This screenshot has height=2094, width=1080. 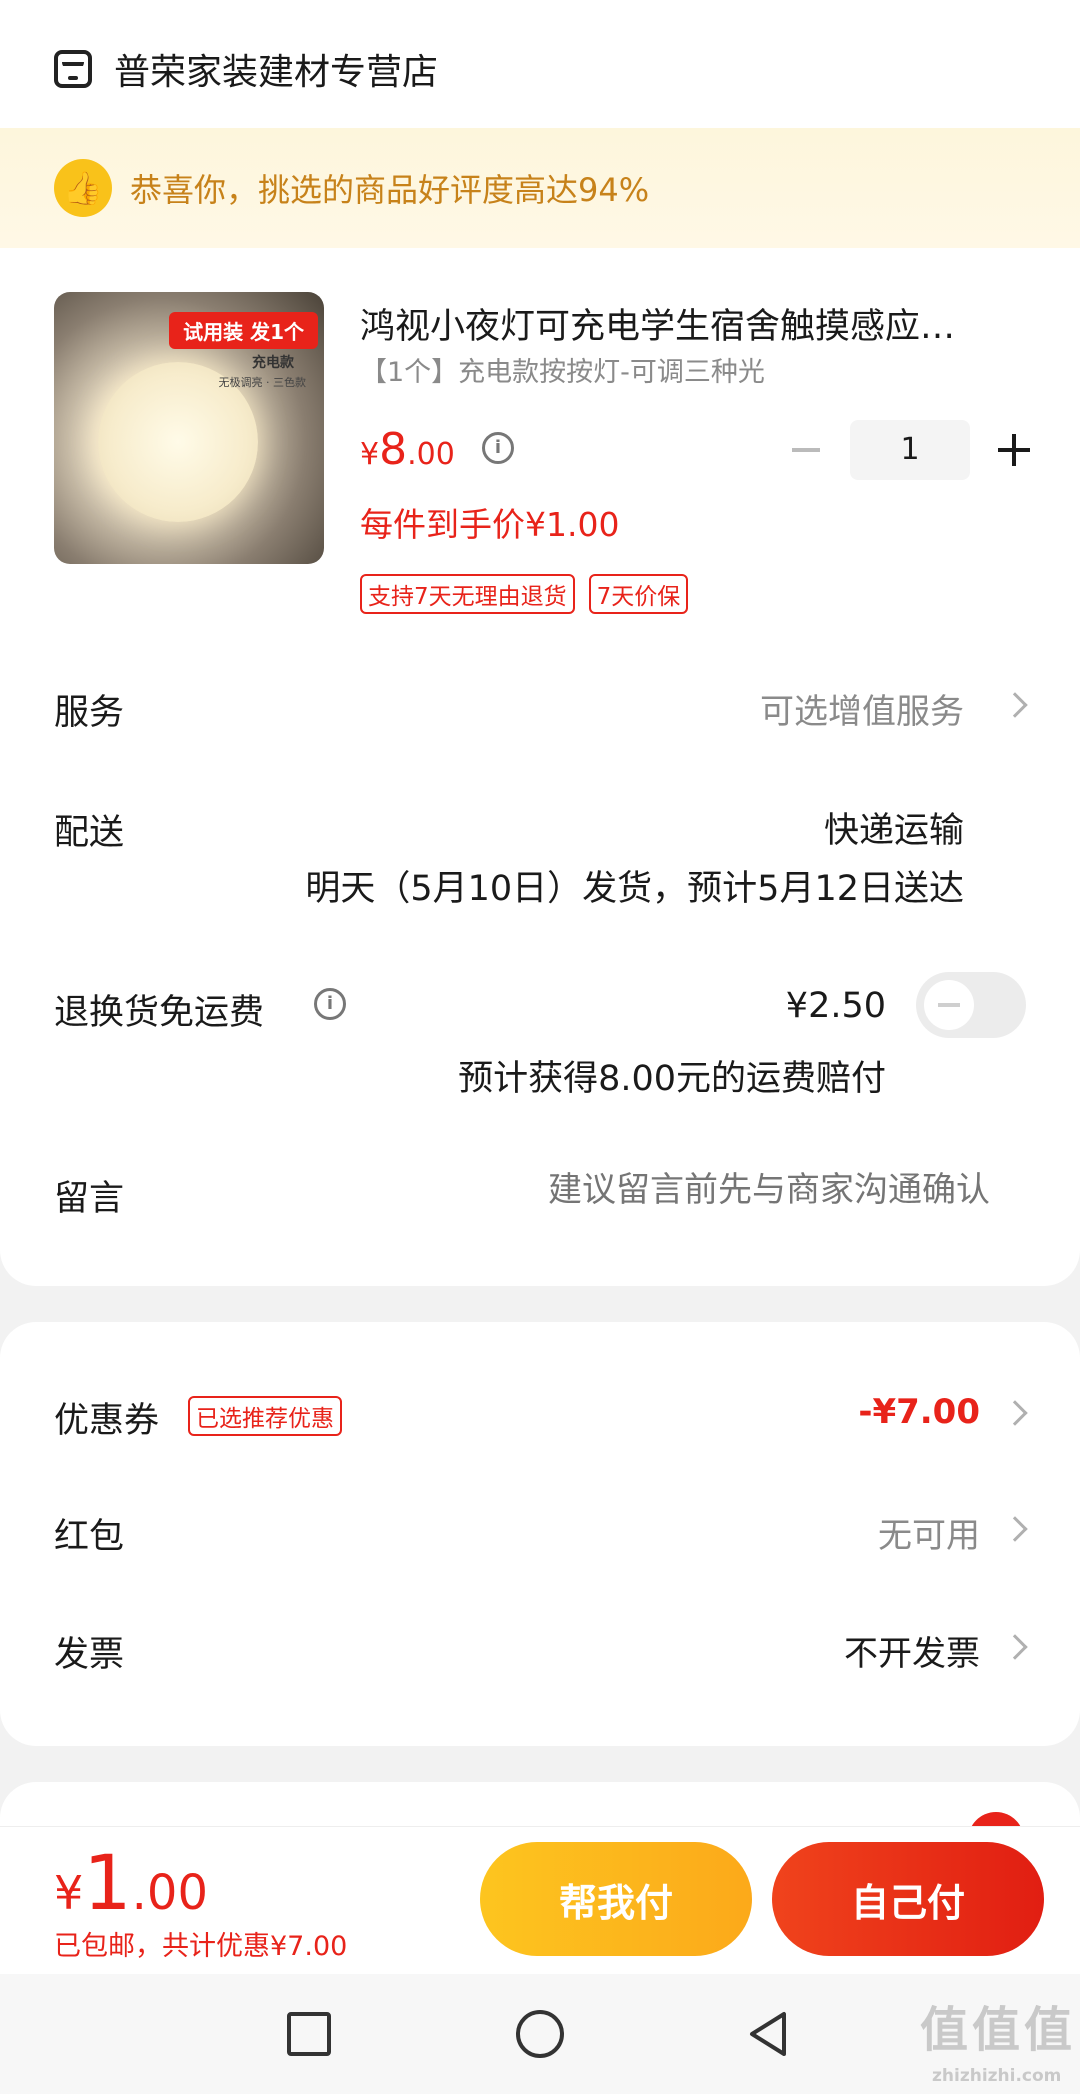 I want to click on return-compensation: 预计获得8.00元的运费赔付, so click(x=672, y=1079).